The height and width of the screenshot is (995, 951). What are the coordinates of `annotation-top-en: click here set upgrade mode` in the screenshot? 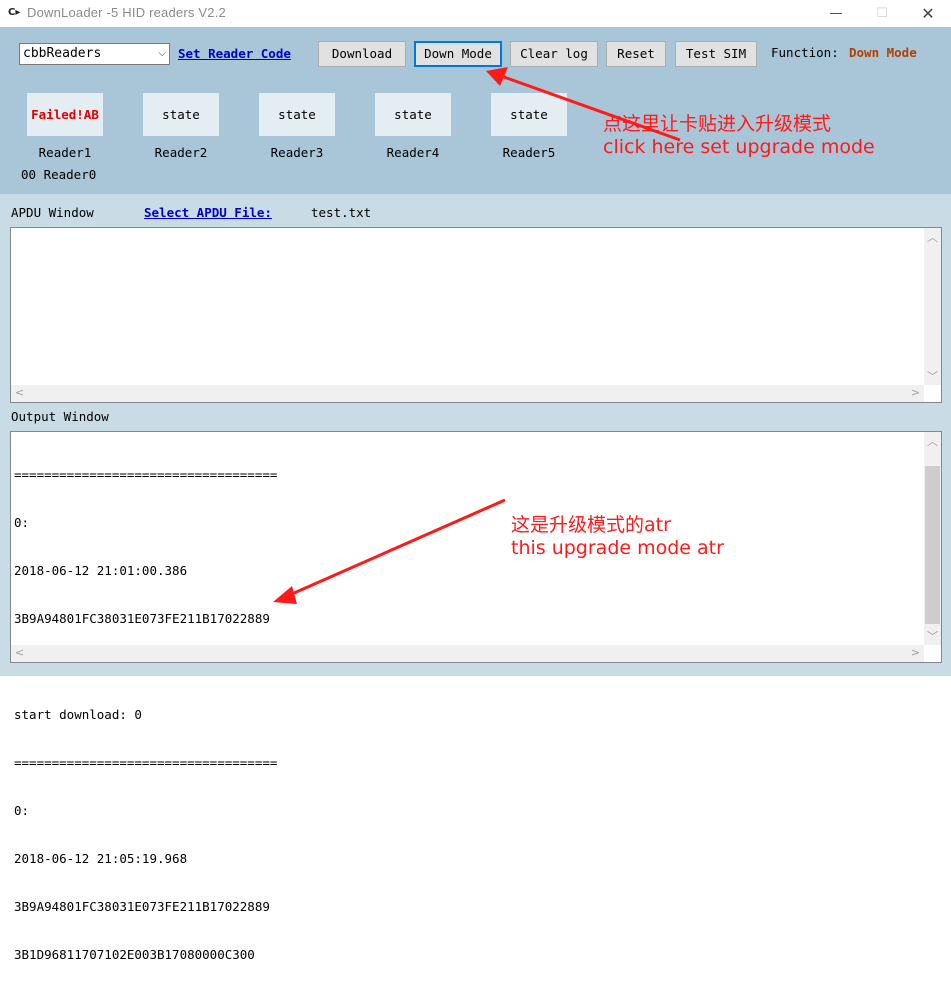 It's located at (739, 147).